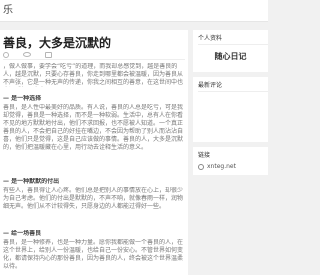 This screenshot has height=275, width=320. What do you see at coordinates (210, 85) in the screenshot?
I see `recent-comments-heading: 最新评论` at bounding box center [210, 85].